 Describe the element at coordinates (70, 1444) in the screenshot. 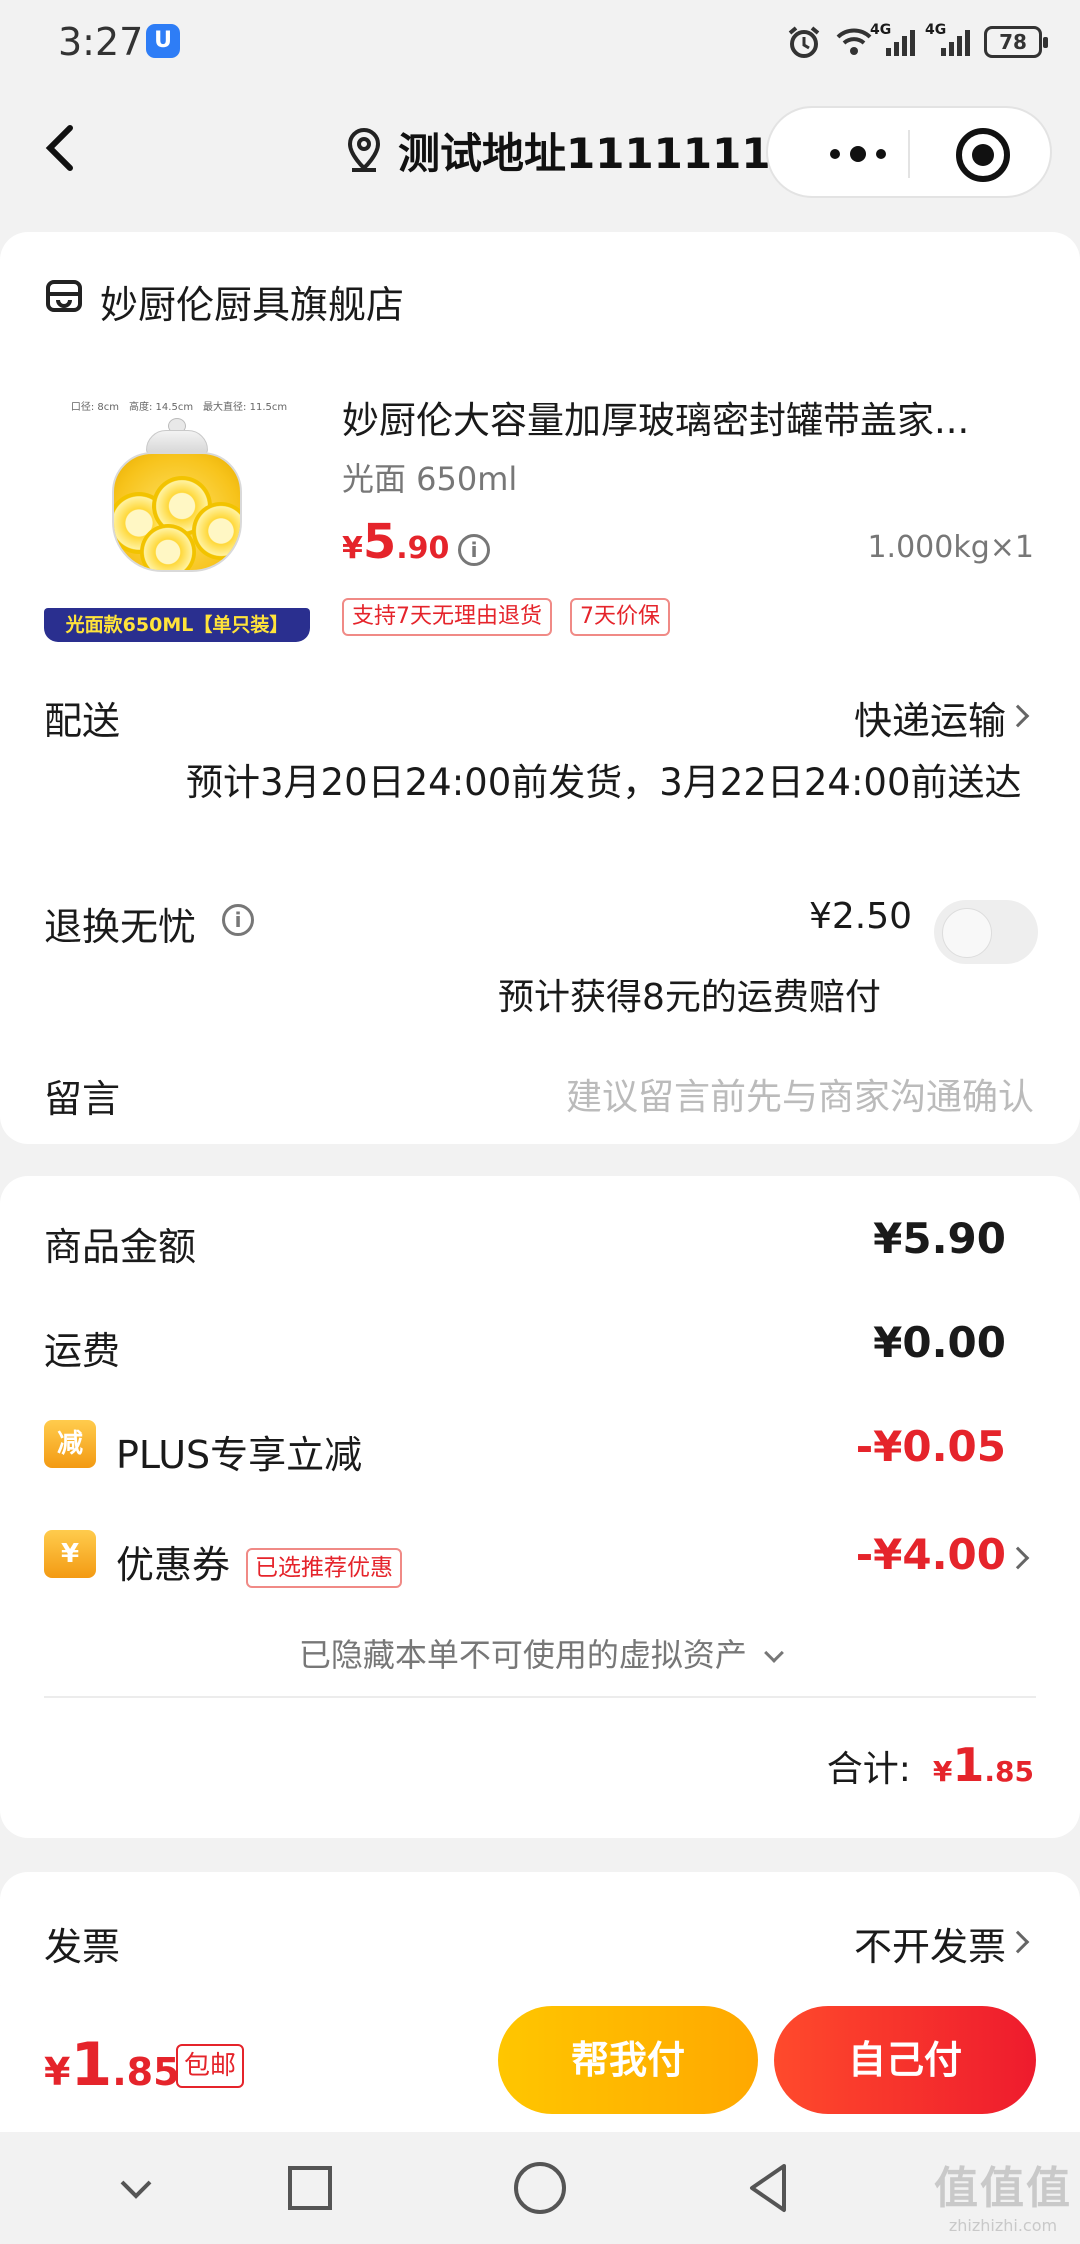

I see `plus-discount-icon: 减` at that location.